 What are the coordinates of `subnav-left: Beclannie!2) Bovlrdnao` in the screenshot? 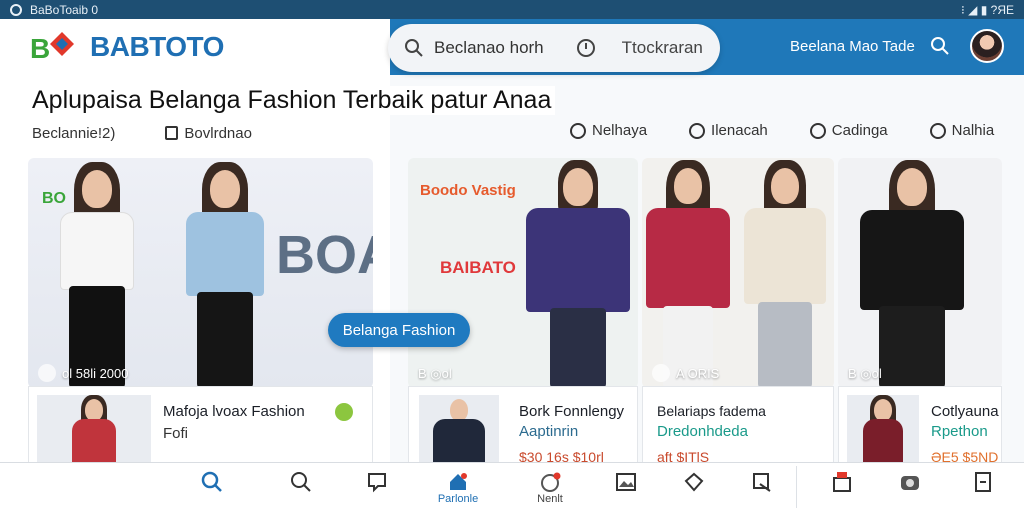 It's located at (142, 133).